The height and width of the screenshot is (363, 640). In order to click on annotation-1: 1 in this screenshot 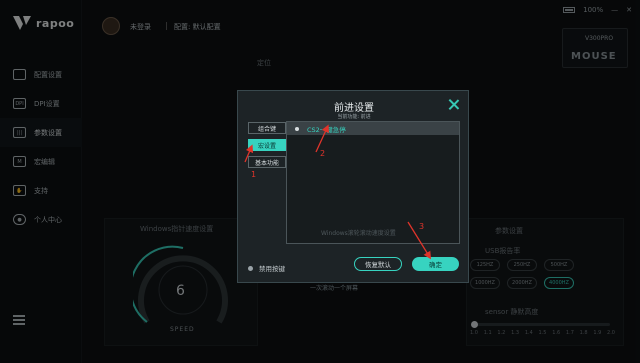, I will do `click(254, 174)`.